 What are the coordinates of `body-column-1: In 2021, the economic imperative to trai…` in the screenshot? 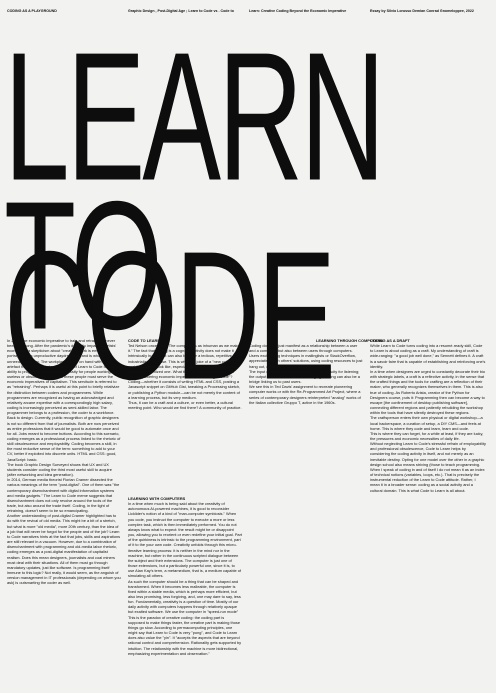 It's located at (64, 462).